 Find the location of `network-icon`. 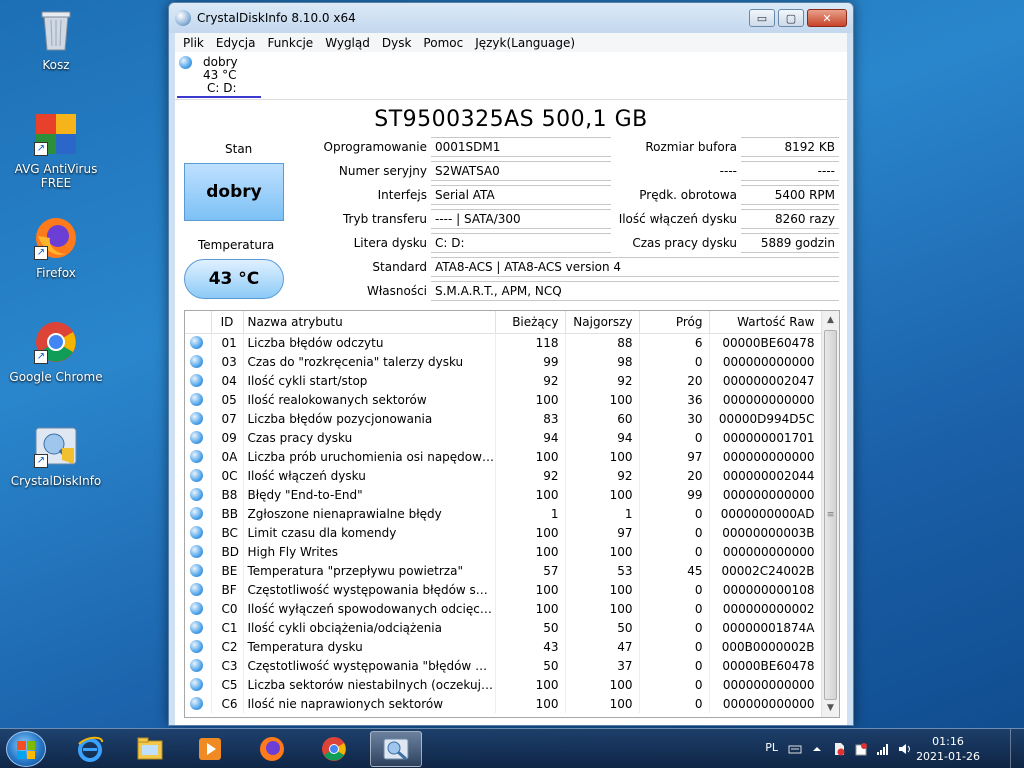

network-icon is located at coordinates (883, 749).